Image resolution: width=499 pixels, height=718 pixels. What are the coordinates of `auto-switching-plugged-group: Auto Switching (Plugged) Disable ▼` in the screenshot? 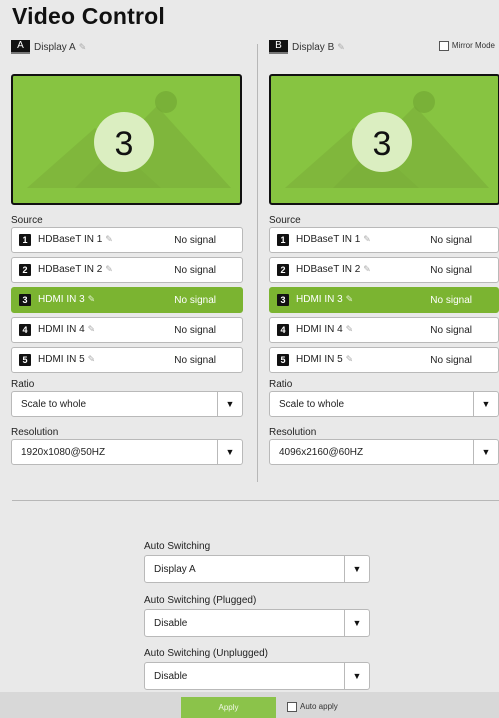 It's located at (257, 616).